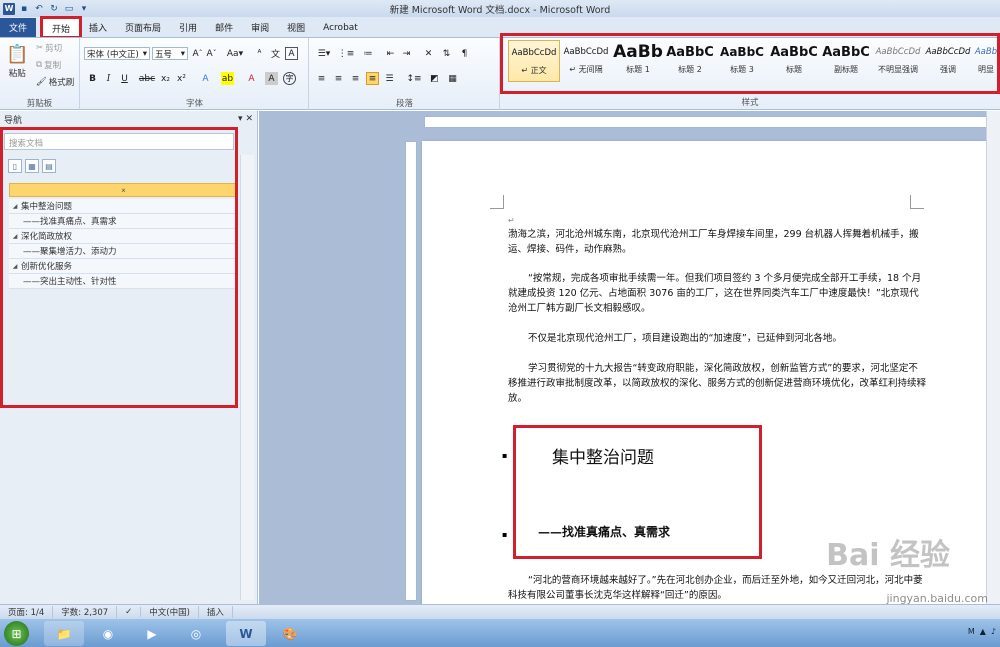 Image resolution: width=1000 pixels, height=647 pixels. I want to click on paste-button: 📋 粘贴, so click(17, 61).